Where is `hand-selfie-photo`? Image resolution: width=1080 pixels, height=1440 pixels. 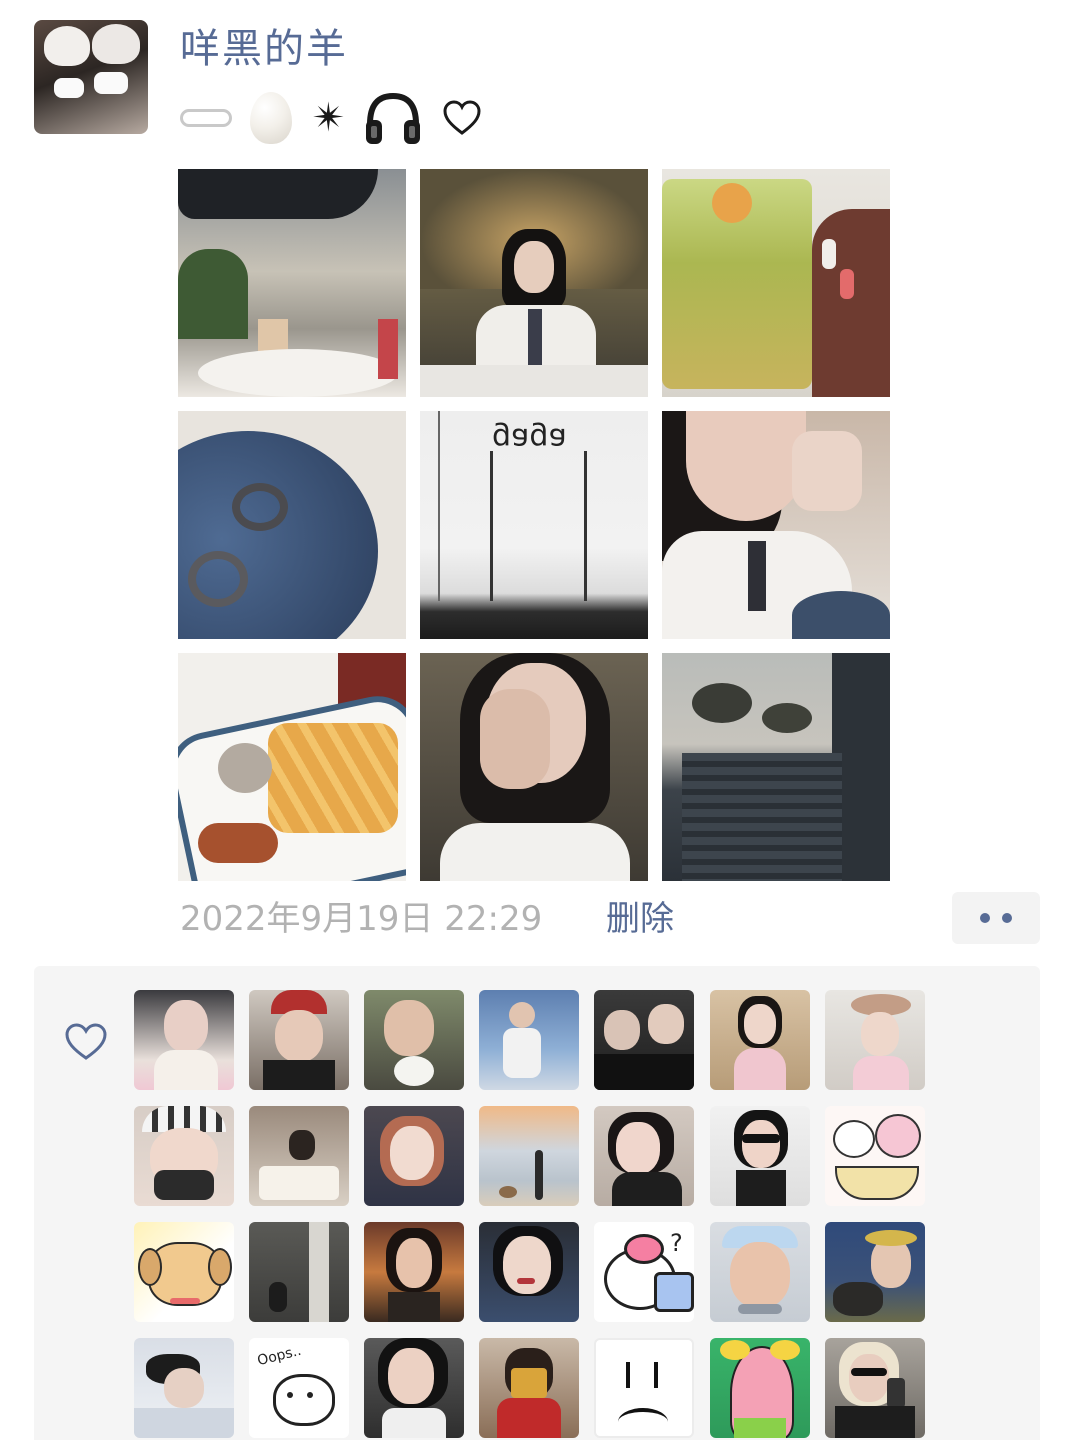 hand-selfie-photo is located at coordinates (534, 767).